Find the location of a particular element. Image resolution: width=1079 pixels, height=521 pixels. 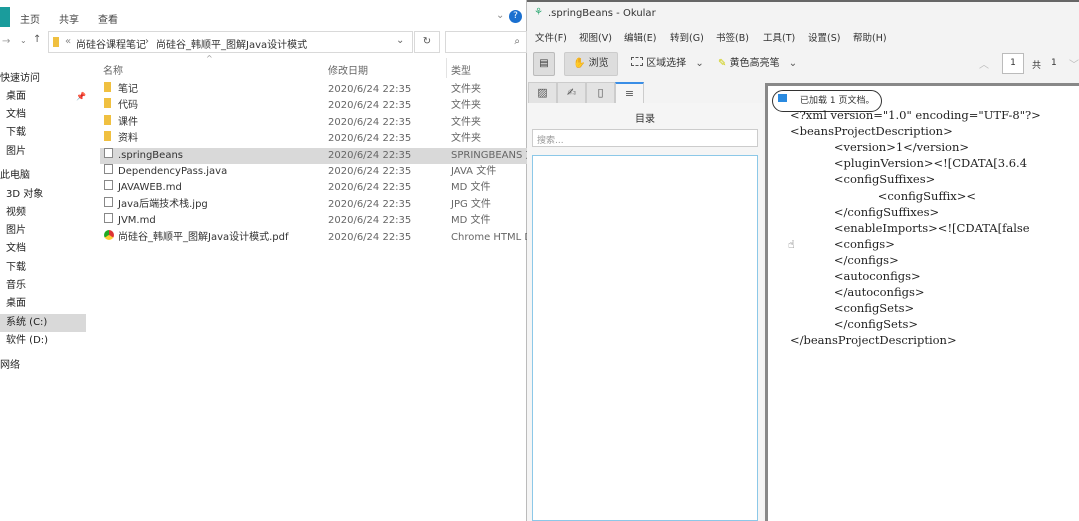

recent-dropdown-icon: ⌄ is located at coordinates (23, 40).